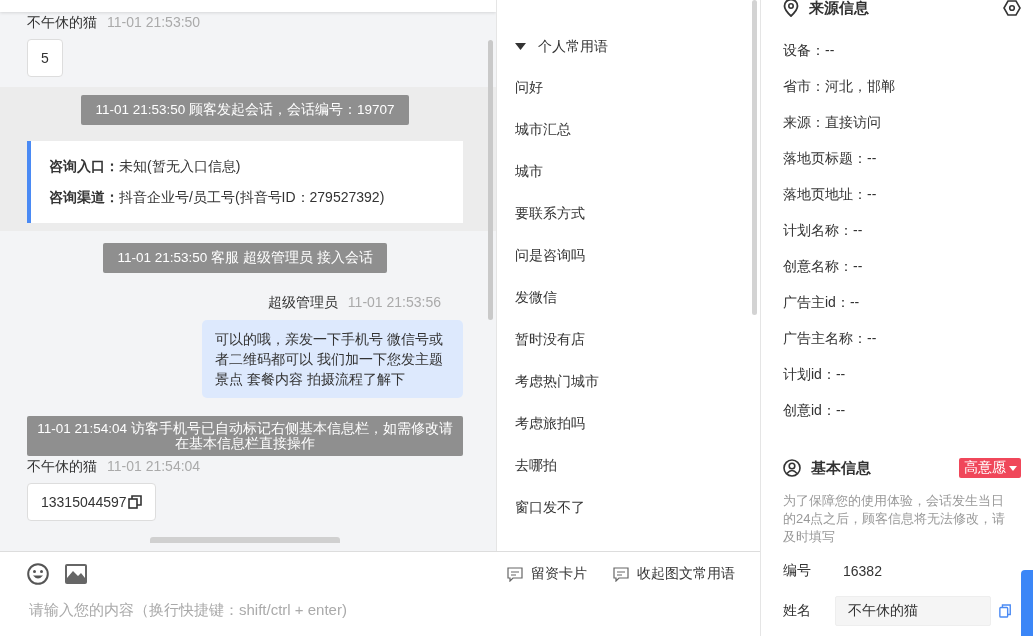 This screenshot has height=636, width=1033. Describe the element at coordinates (245, 436) in the screenshot. I see `system-notice: 11-01 21:54:04 访客手机号已自动标记右侧基本信息栏，如需修改请在基本信息栏直接操作` at that location.